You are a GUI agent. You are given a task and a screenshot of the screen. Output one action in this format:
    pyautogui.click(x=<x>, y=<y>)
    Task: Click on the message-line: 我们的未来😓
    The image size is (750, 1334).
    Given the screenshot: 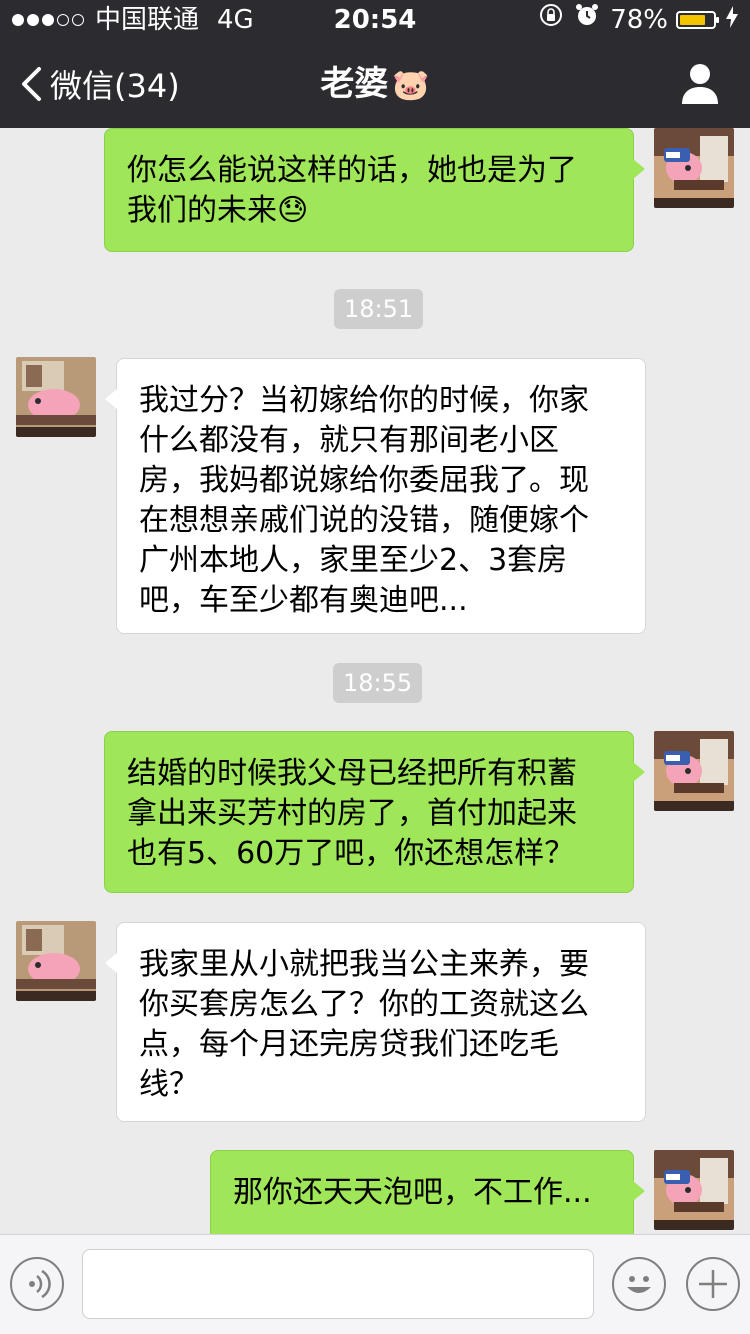 What is the action you would take?
    pyautogui.click(x=218, y=210)
    